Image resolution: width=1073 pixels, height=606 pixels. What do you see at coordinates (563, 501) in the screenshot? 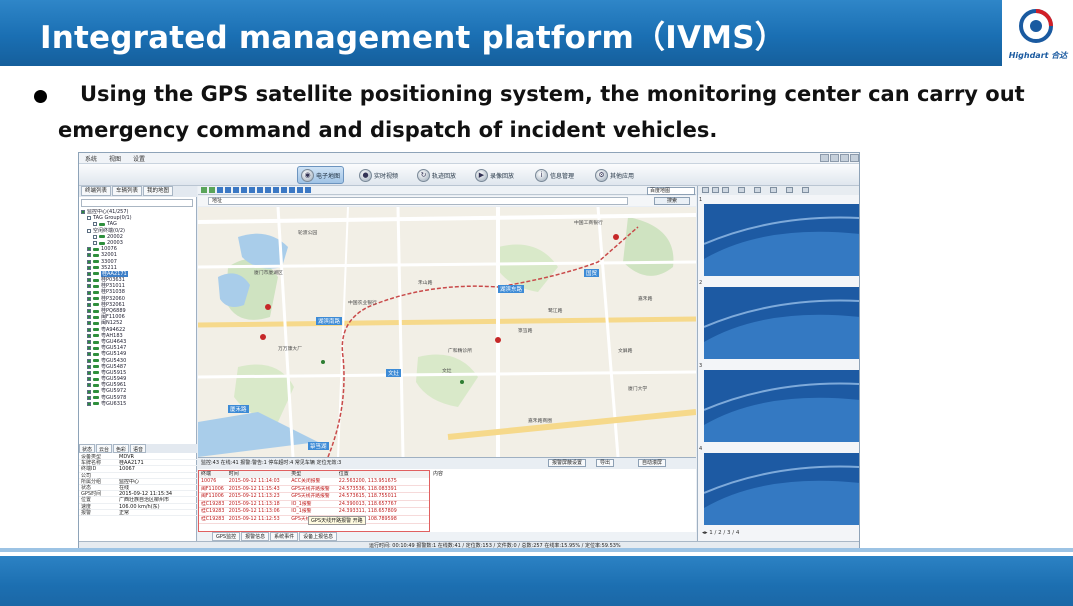
I see `alarm-content-column: 内容` at bounding box center [563, 501].